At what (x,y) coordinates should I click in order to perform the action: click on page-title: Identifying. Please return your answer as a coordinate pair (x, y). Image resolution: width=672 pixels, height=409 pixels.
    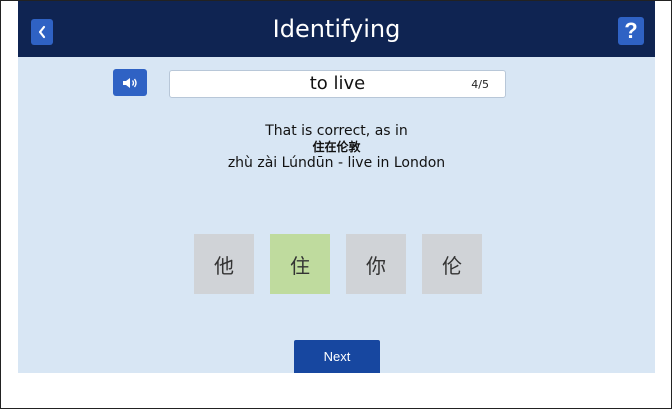
    Looking at the image, I should click on (336, 29).